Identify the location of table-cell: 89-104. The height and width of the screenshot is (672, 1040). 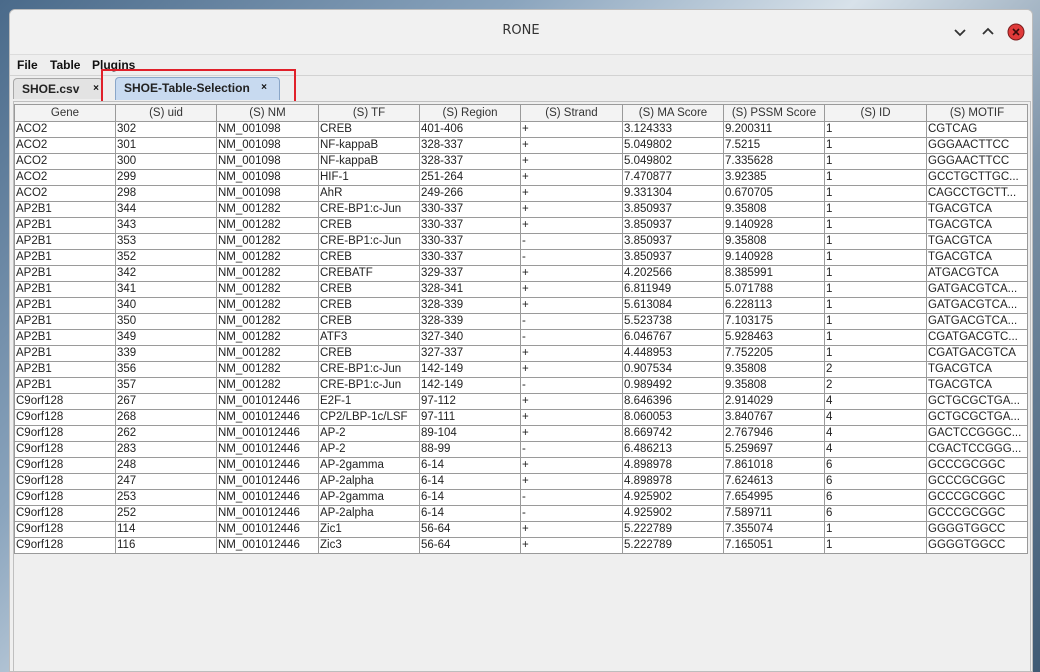
(470, 433).